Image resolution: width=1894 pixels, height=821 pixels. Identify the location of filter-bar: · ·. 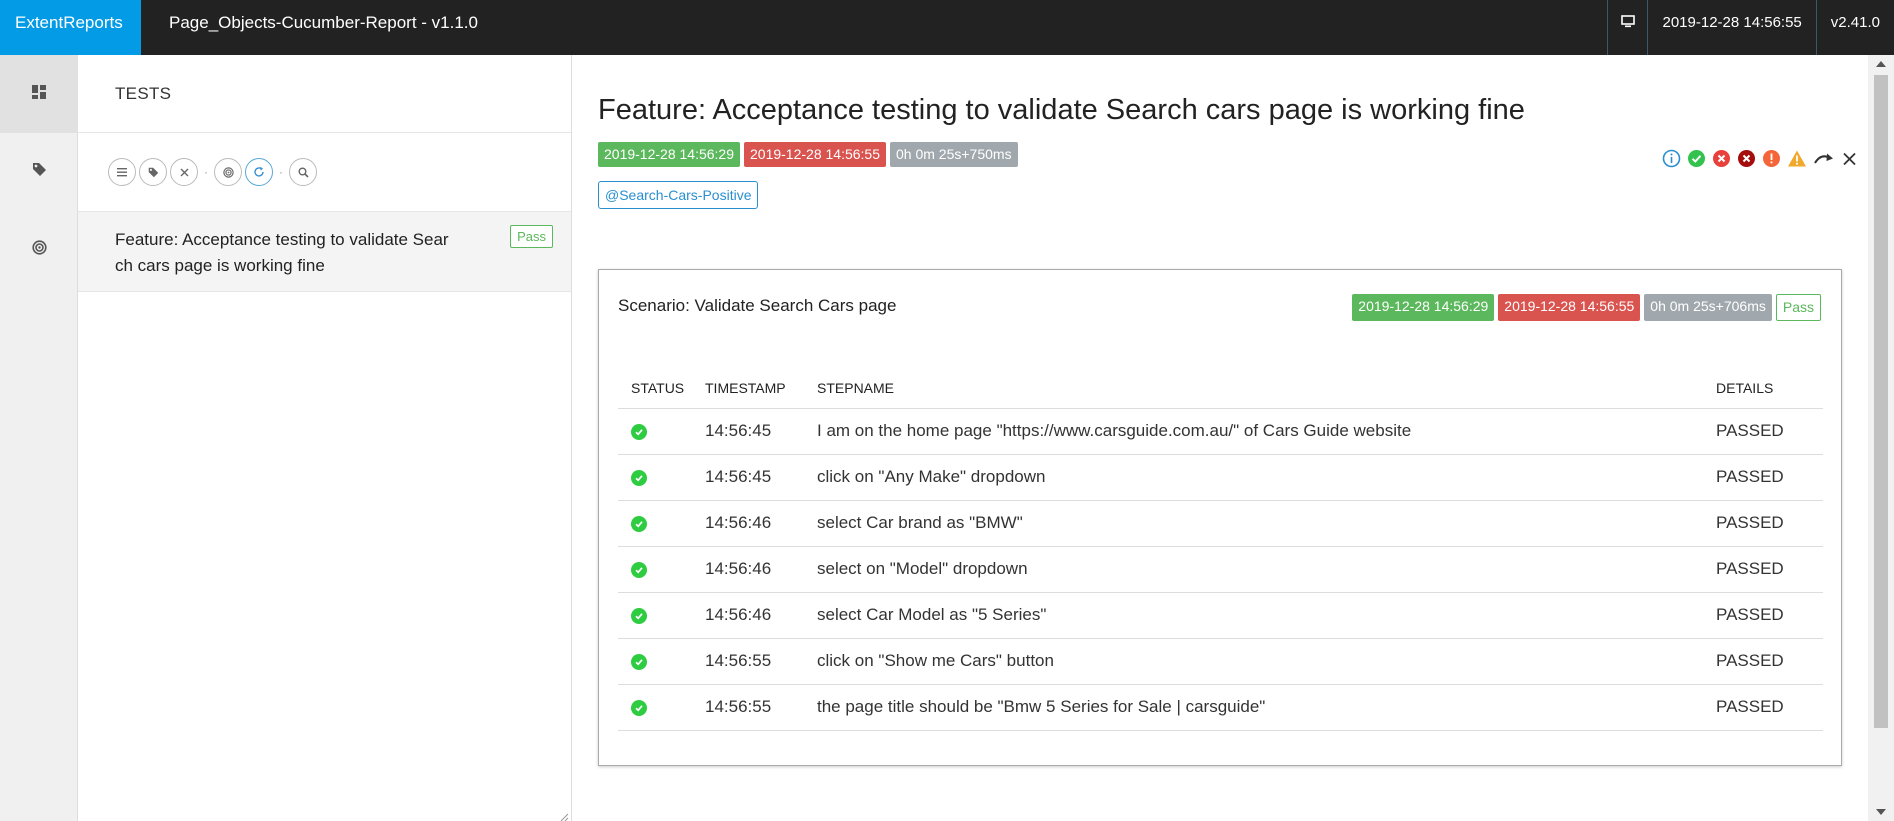
(324, 172).